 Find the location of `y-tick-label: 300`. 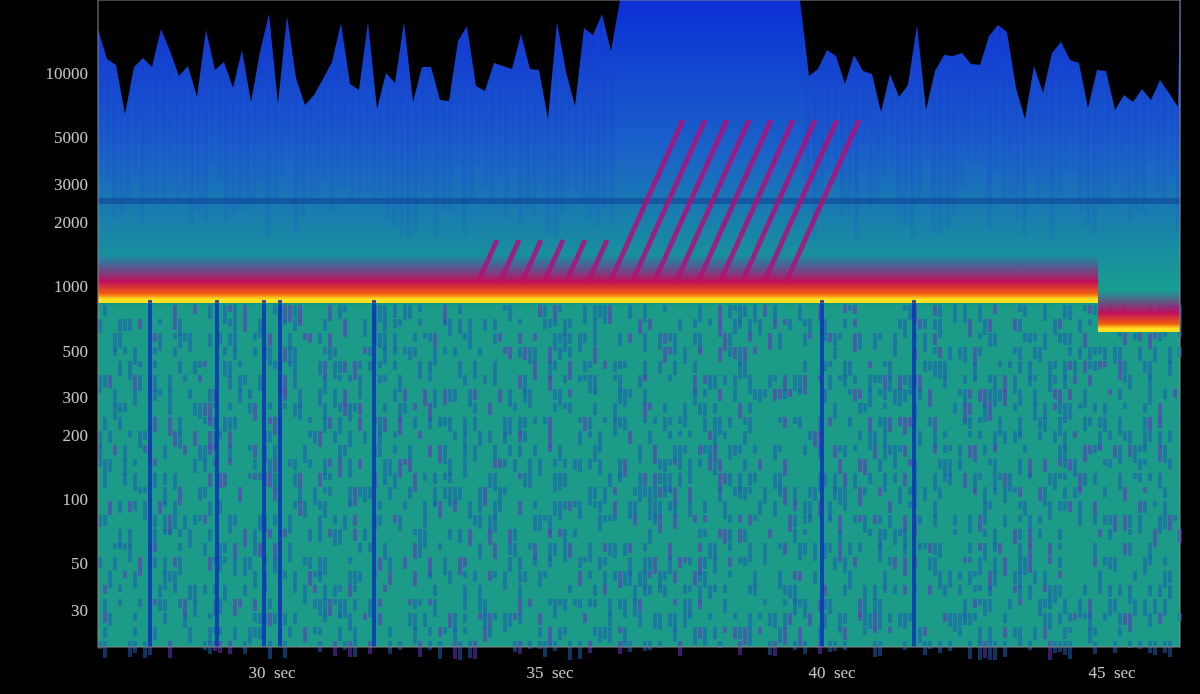

y-tick-label: 300 is located at coordinates (75, 397).